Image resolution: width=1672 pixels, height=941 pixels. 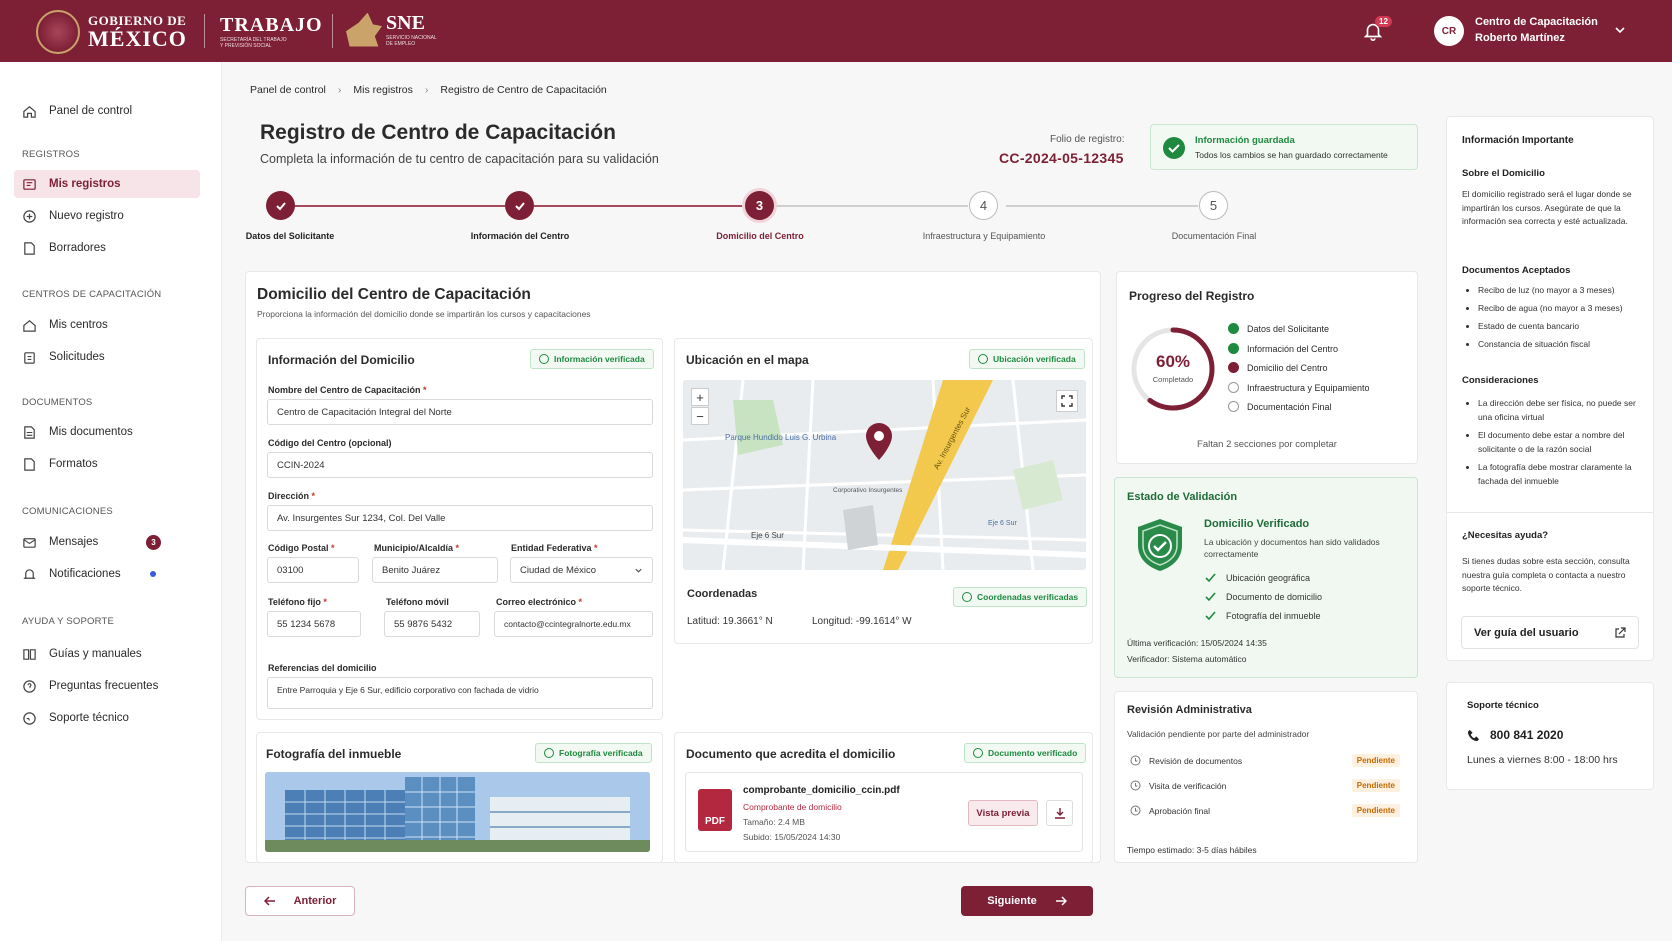 I want to click on sne-logo: SNE SERVICIO NACIONAL DE EMPLEO, so click(x=394, y=29).